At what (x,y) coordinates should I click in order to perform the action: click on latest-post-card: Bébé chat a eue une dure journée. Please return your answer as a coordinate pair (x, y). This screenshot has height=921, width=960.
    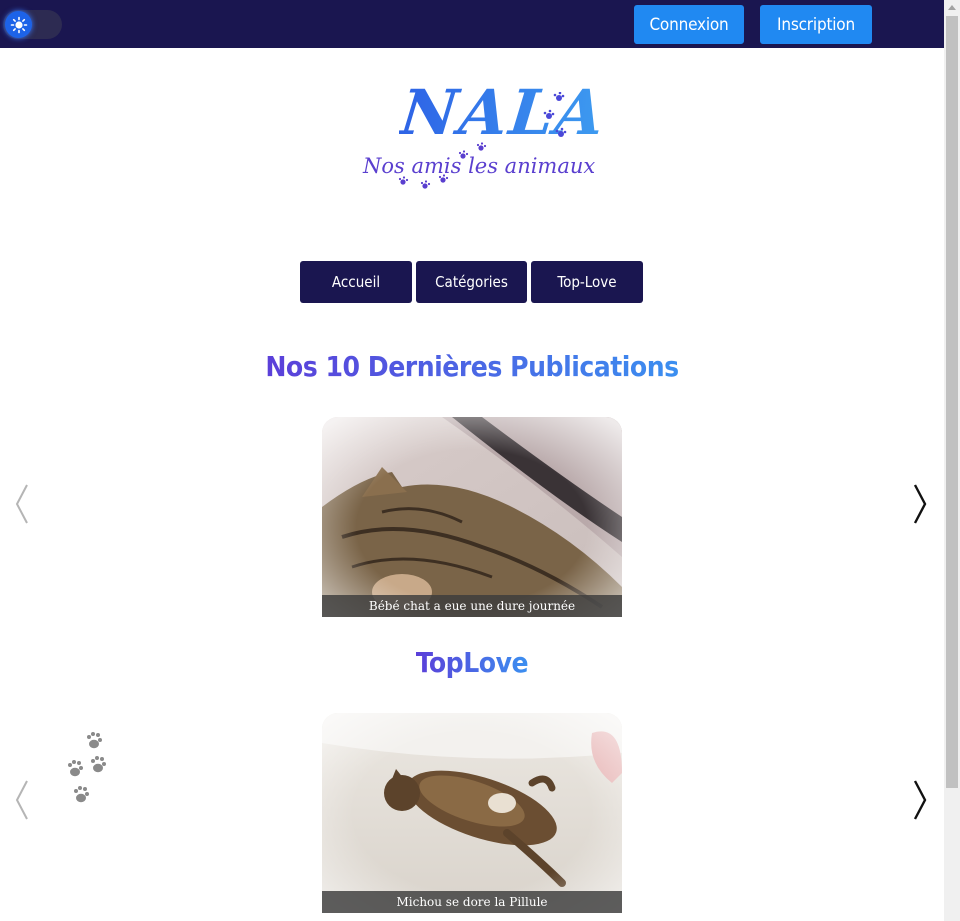
    Looking at the image, I should click on (472, 517).